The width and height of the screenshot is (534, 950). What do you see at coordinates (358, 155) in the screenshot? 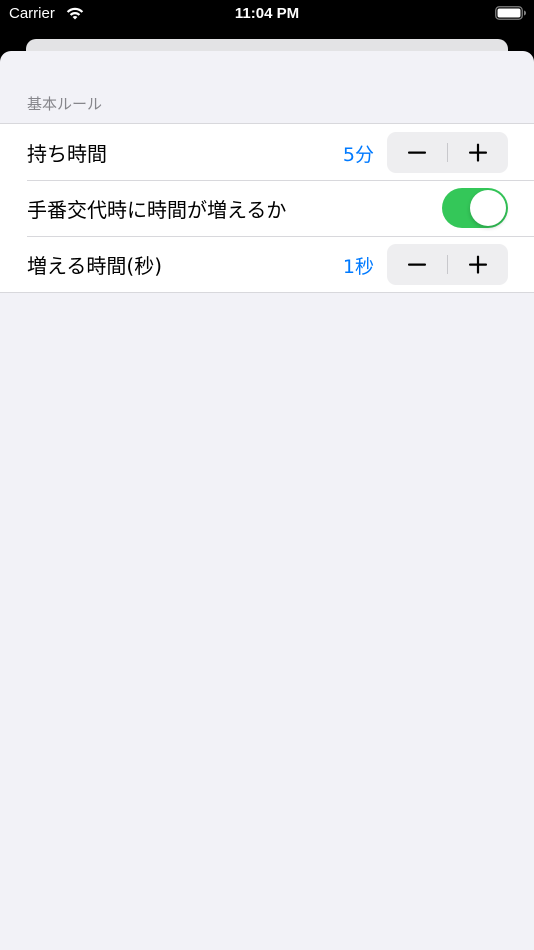
I see `holding-time-value: 5分` at bounding box center [358, 155].